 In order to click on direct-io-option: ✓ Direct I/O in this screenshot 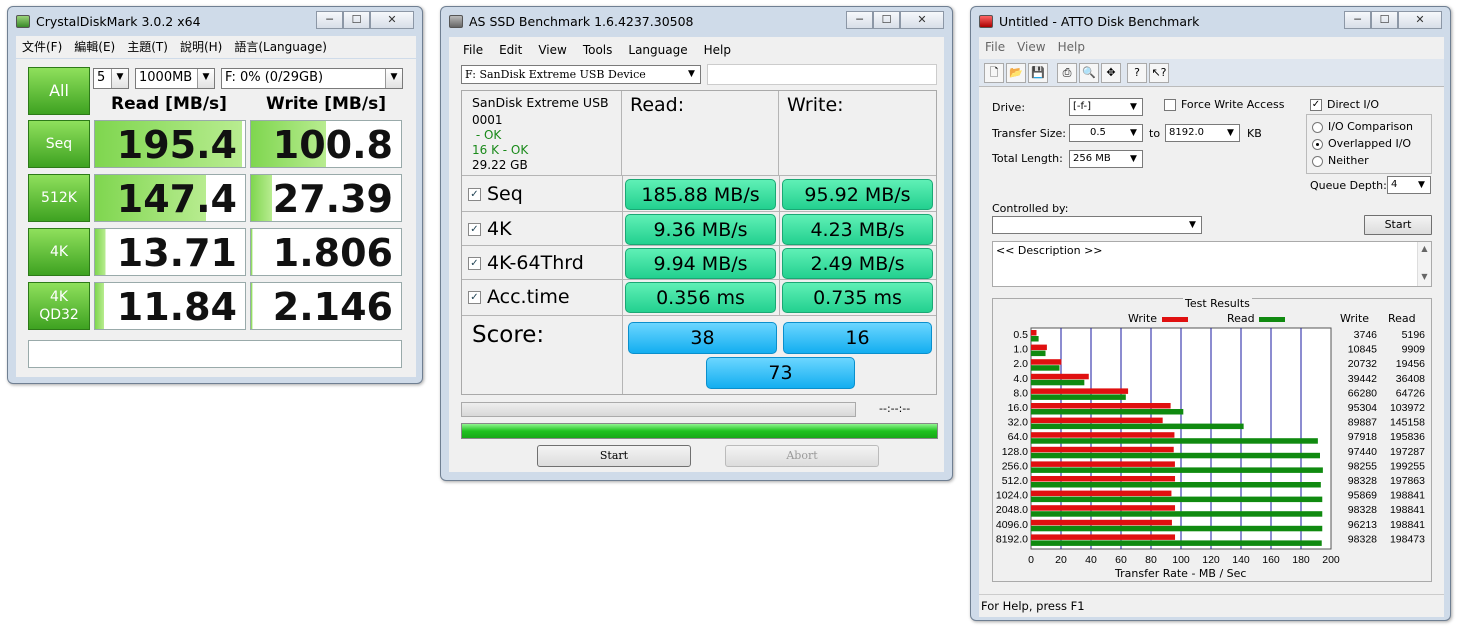, I will do `click(1344, 104)`.